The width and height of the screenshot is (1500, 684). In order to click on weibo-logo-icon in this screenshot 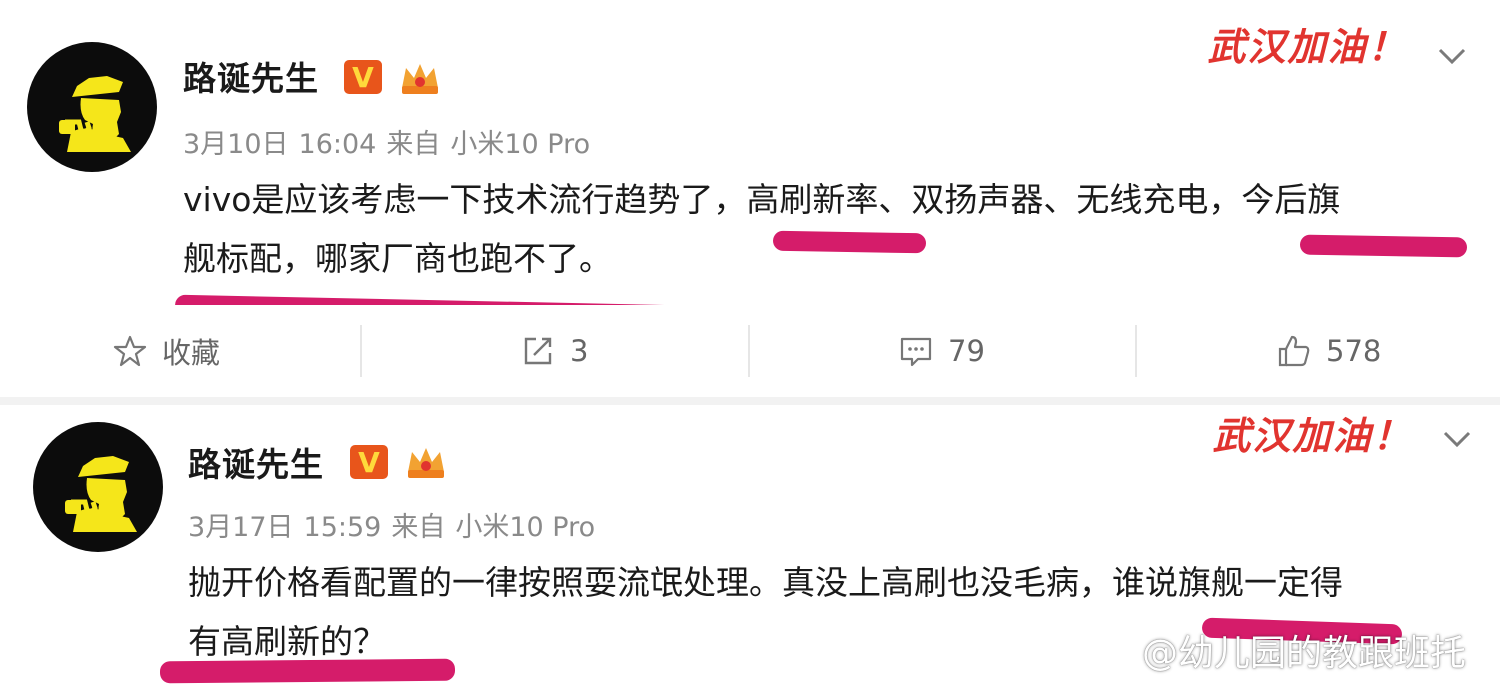, I will do `click(1107, 651)`.